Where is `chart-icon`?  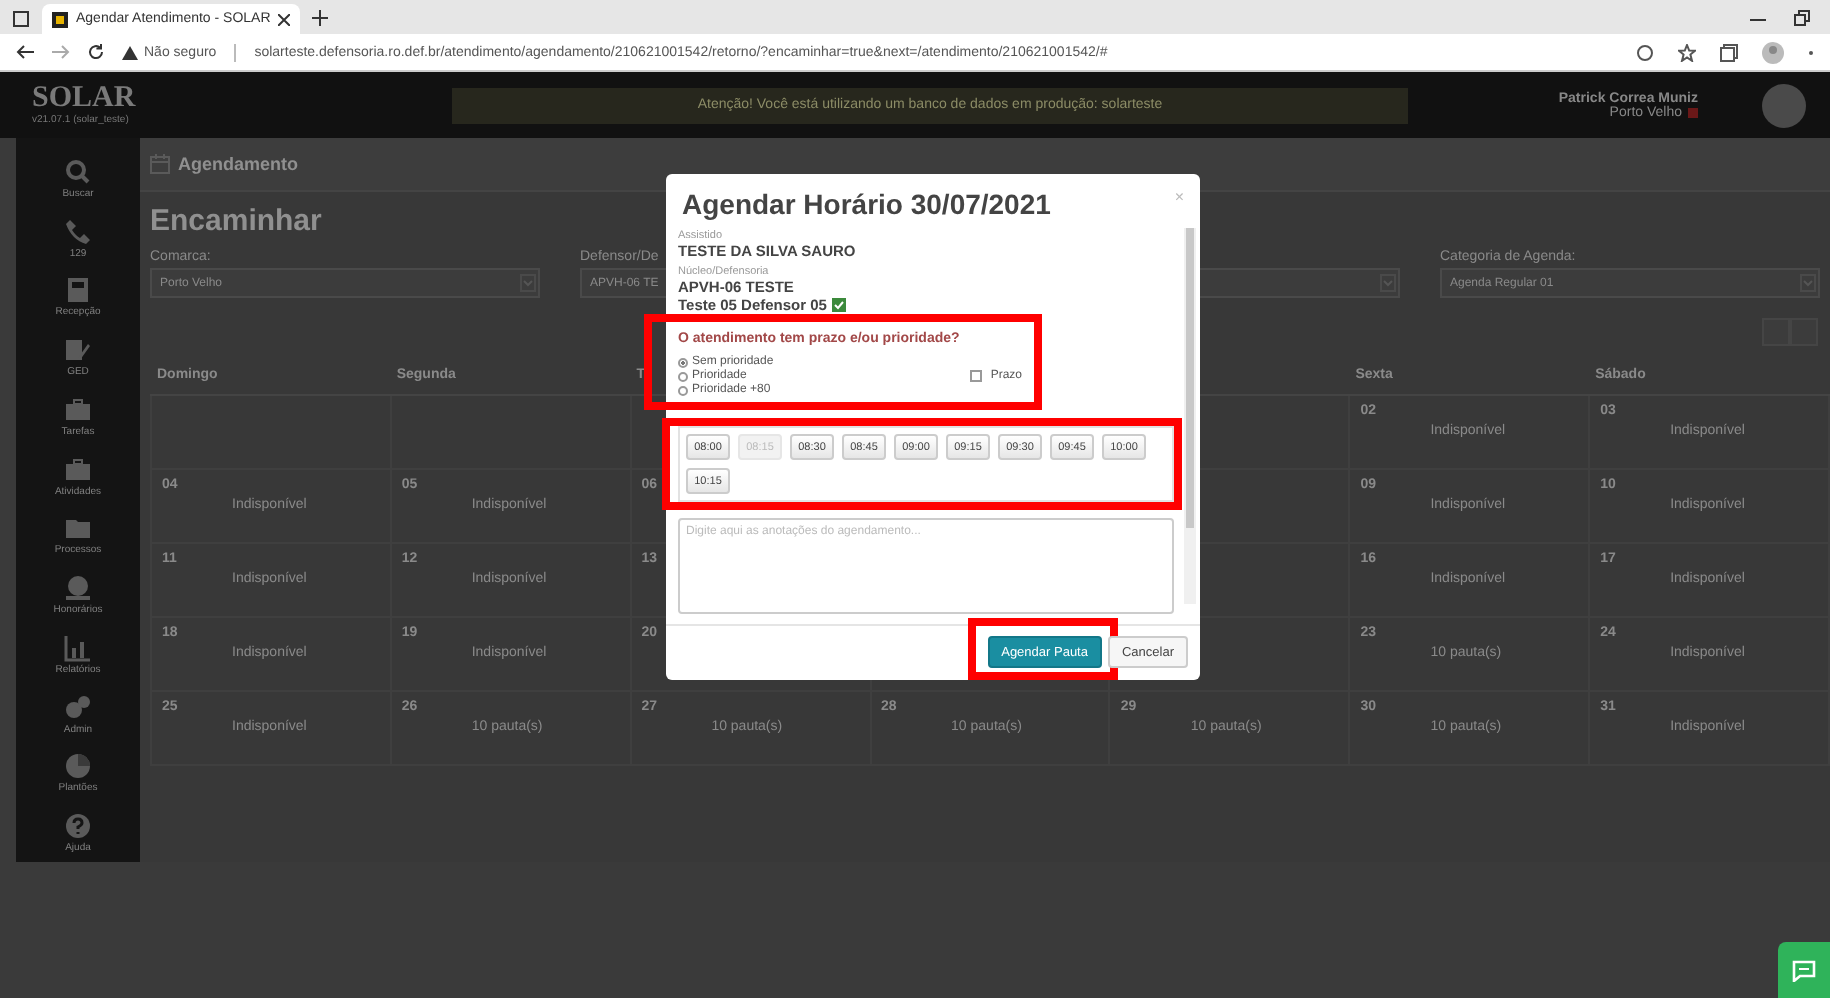
chart-icon is located at coordinates (78, 647).